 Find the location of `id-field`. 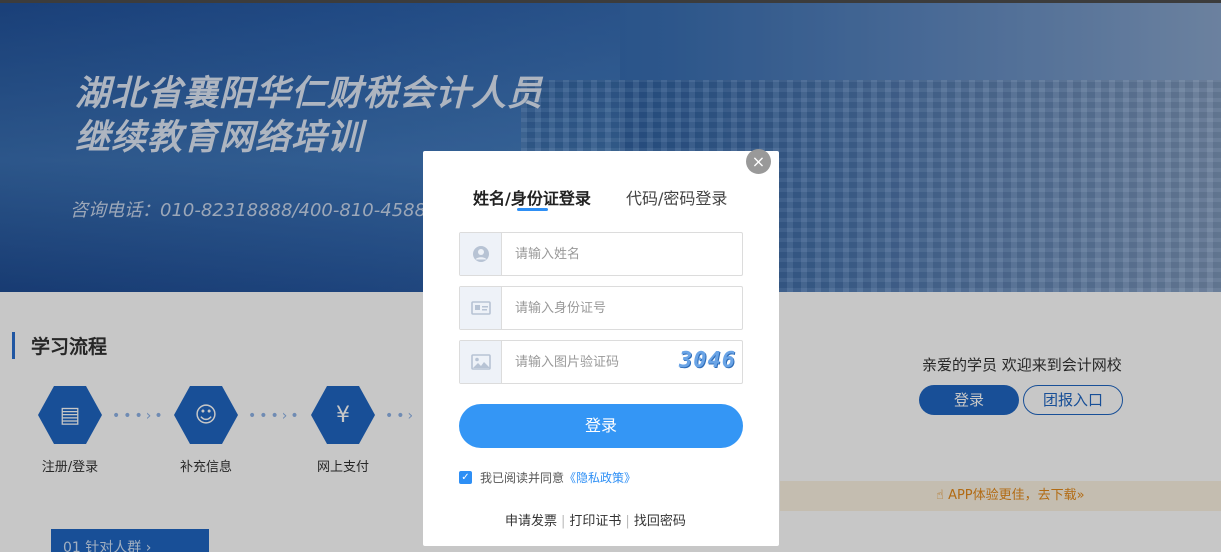

id-field is located at coordinates (601, 308).